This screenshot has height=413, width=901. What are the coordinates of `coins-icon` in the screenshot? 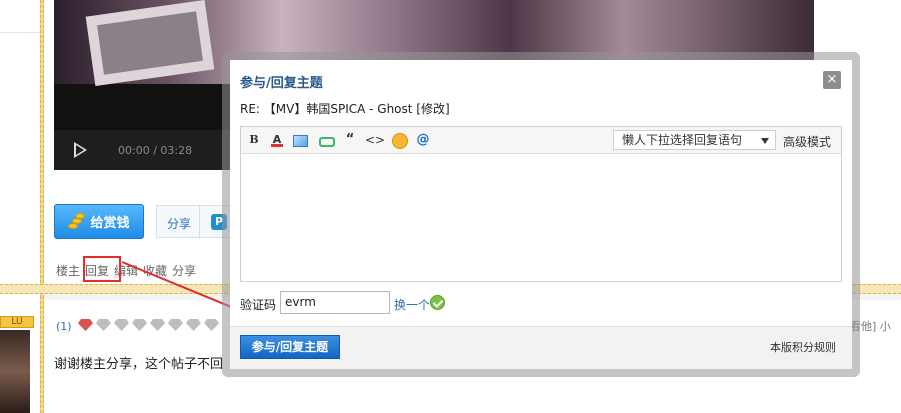 It's located at (77, 221).